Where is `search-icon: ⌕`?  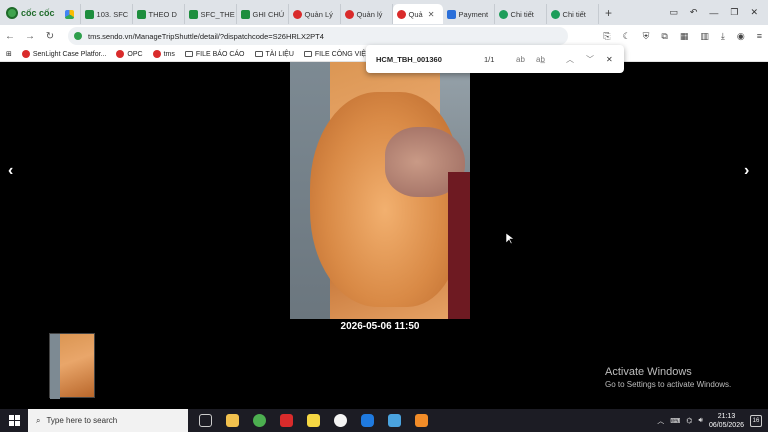
search-icon: ⌕ is located at coordinates (38, 420).